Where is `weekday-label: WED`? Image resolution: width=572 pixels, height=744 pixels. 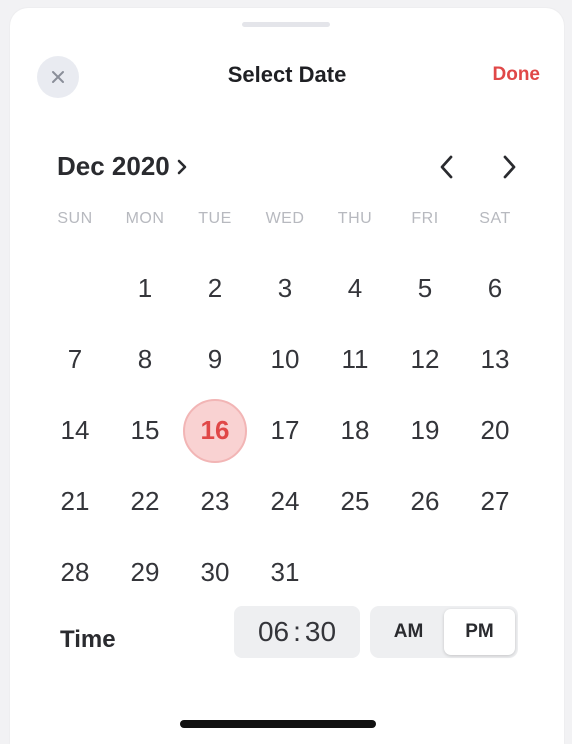
weekday-label: WED is located at coordinates (285, 218).